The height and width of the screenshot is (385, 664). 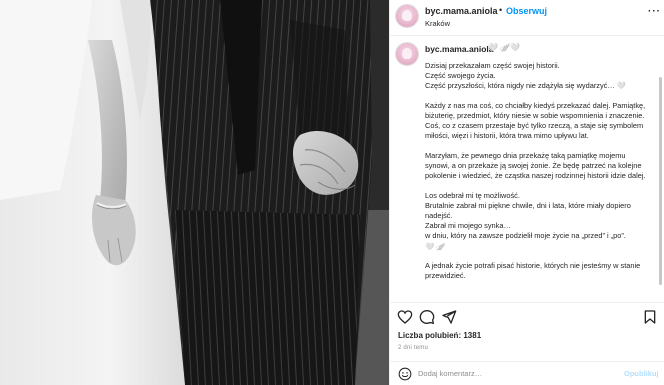 I want to click on likes-count: Liczba polubień: 1381, so click(x=439, y=335).